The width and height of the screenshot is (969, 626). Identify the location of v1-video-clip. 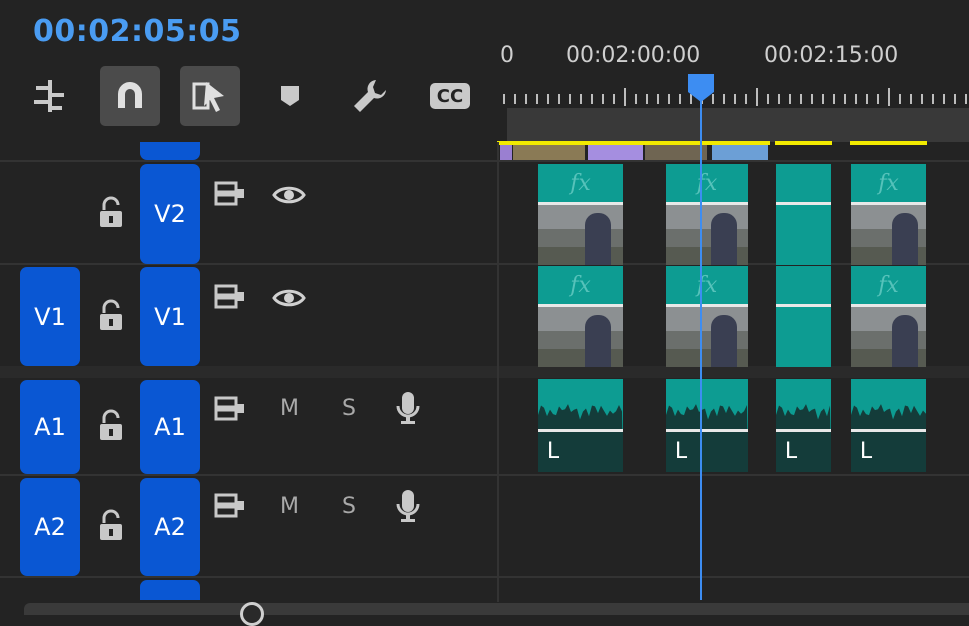
(803, 316).